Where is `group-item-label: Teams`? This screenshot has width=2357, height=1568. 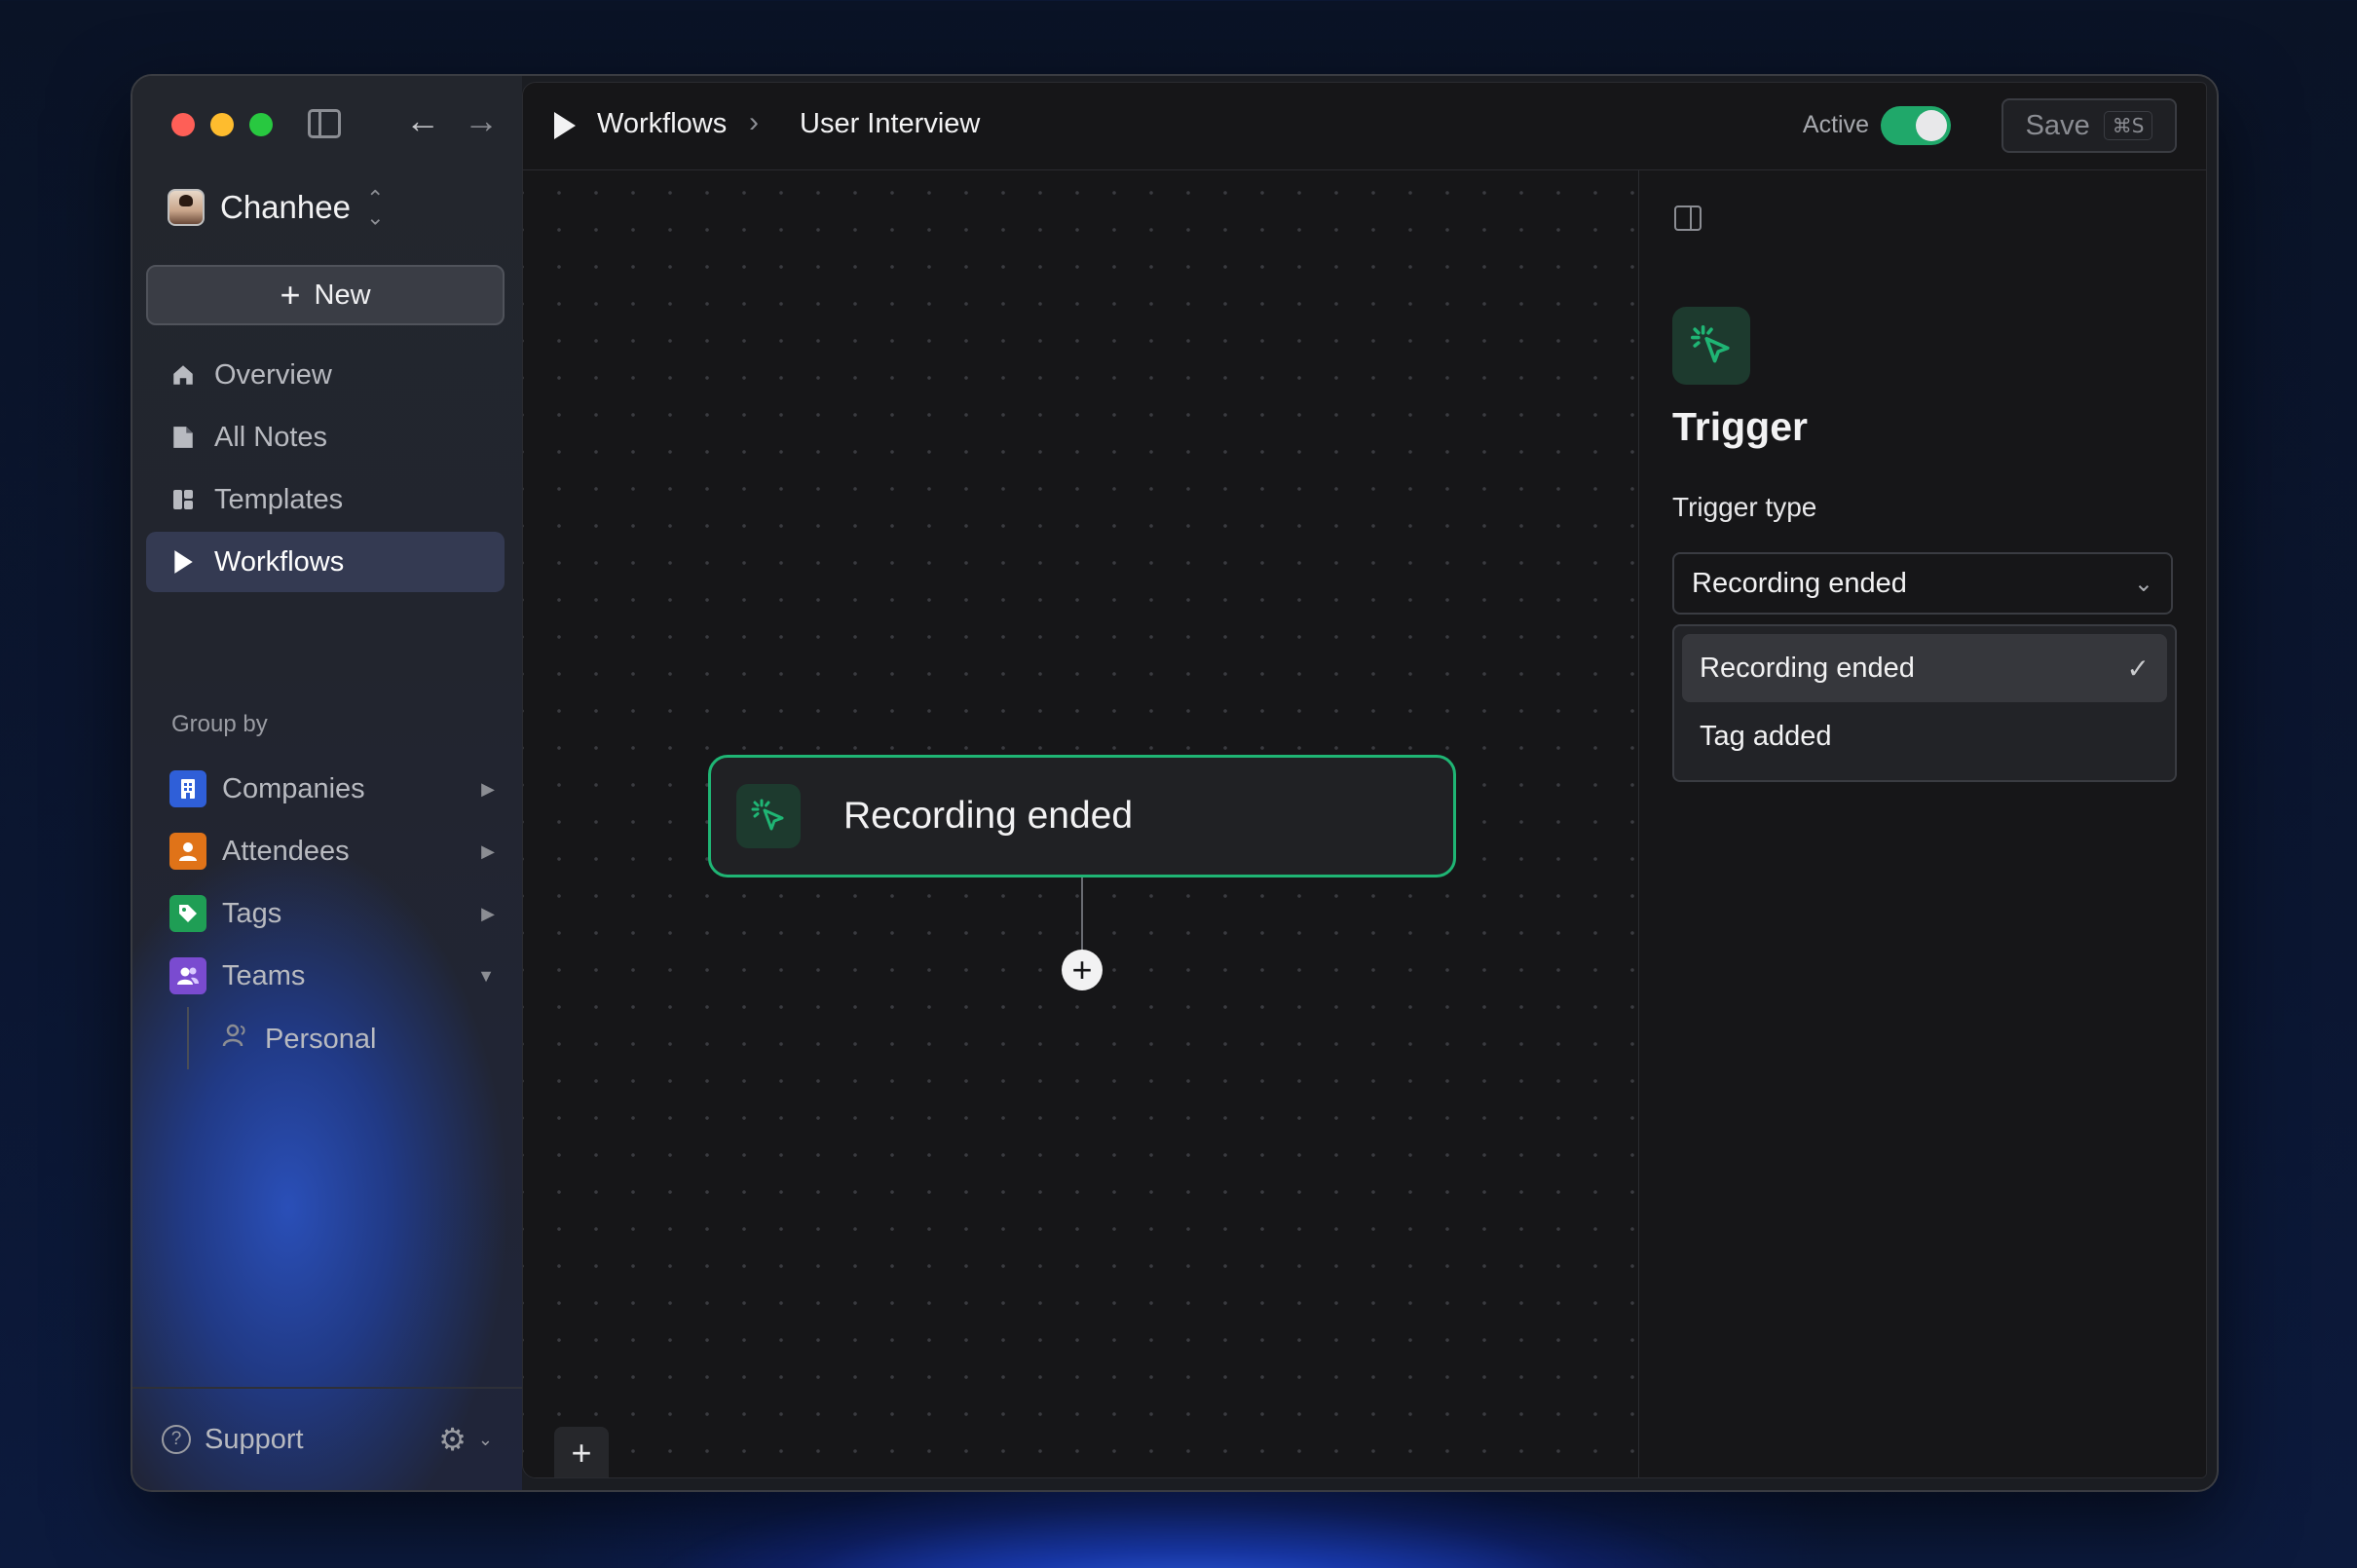
group-item-label: Teams is located at coordinates (264, 975).